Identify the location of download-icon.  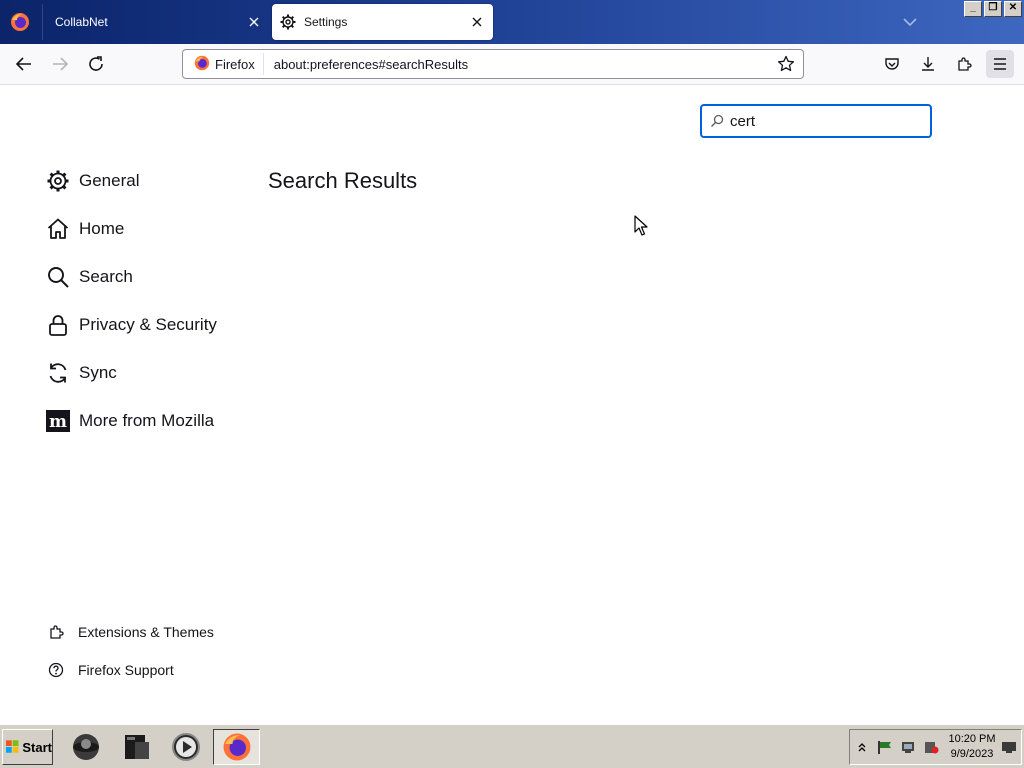
(928, 64).